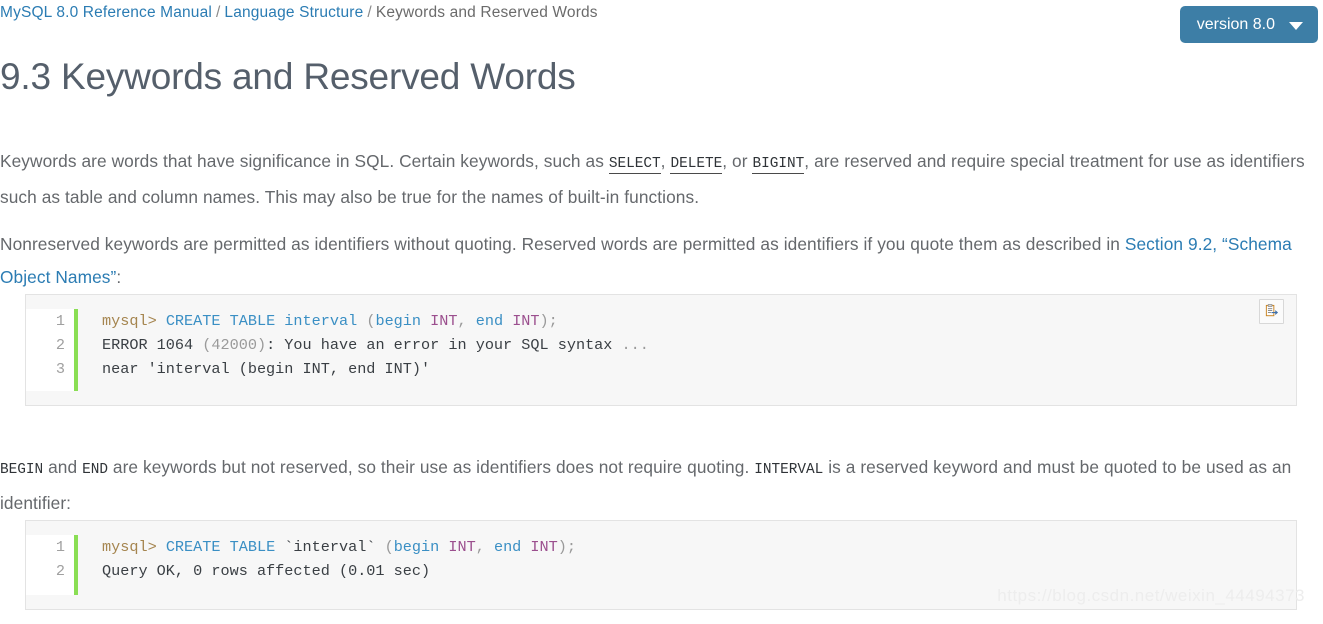 The image size is (1323, 624). What do you see at coordinates (1151, 595) in the screenshot?
I see `watermark: https://blog.csdn.net/weixin_44494373` at bounding box center [1151, 595].